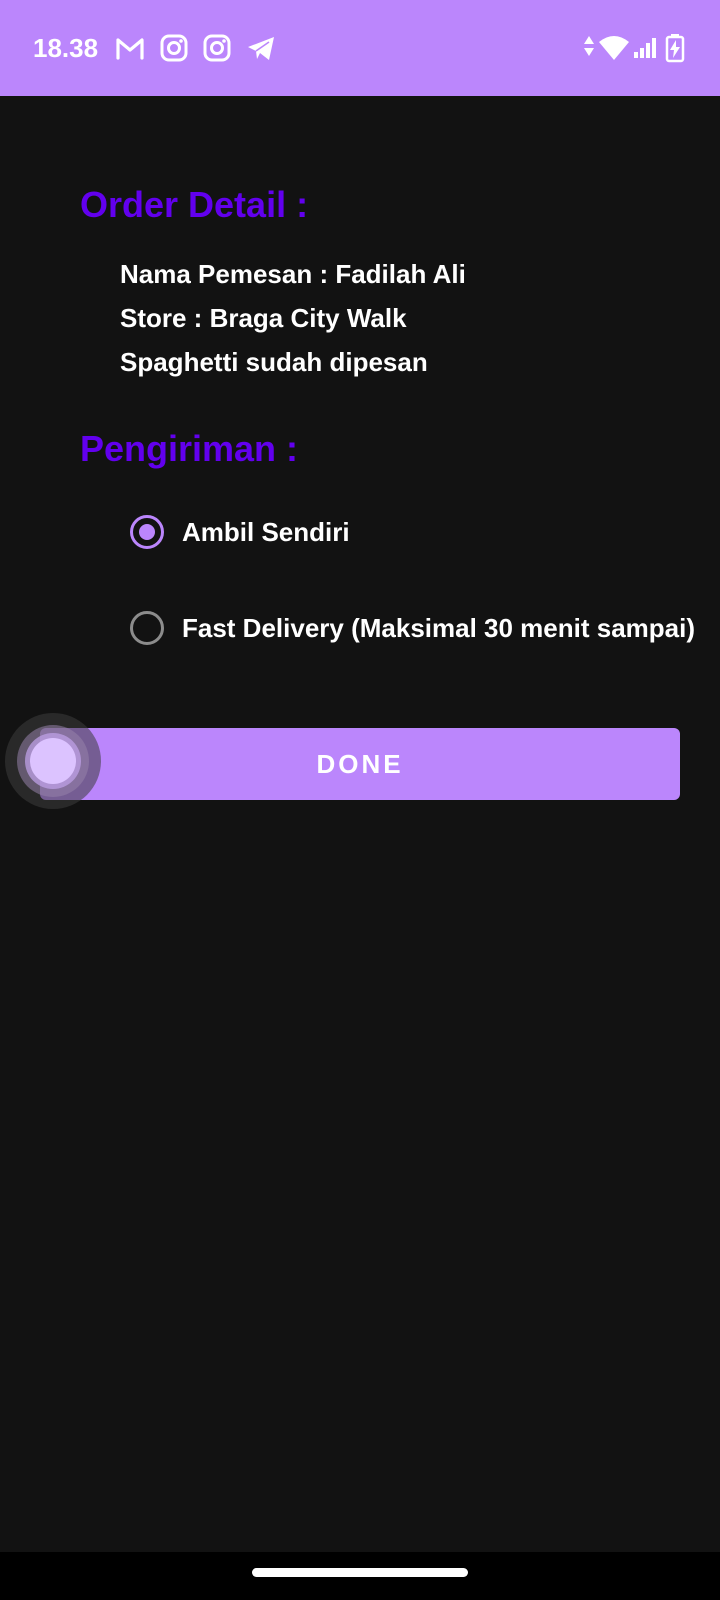  What do you see at coordinates (360, 764) in the screenshot?
I see `done-button: DONE` at bounding box center [360, 764].